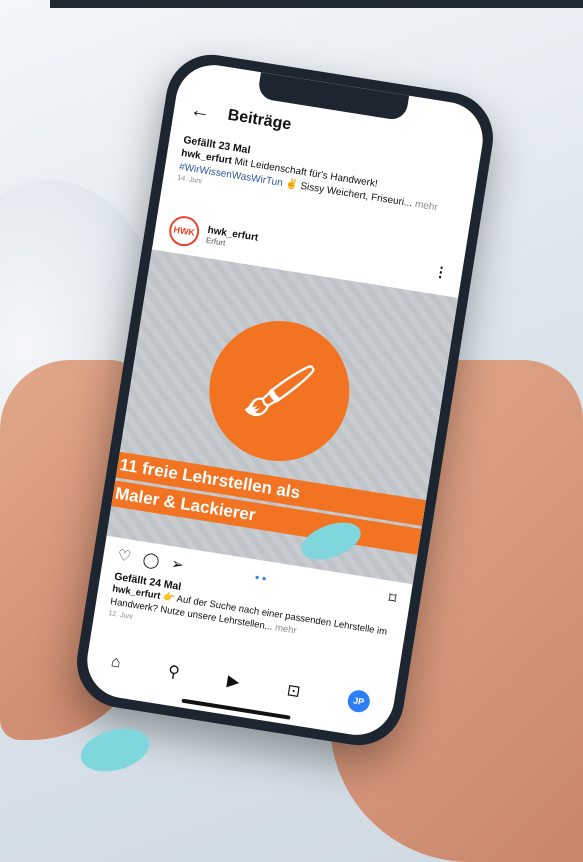 This screenshot has height=862, width=583. I want to click on top-dark-bar, so click(316, 4).